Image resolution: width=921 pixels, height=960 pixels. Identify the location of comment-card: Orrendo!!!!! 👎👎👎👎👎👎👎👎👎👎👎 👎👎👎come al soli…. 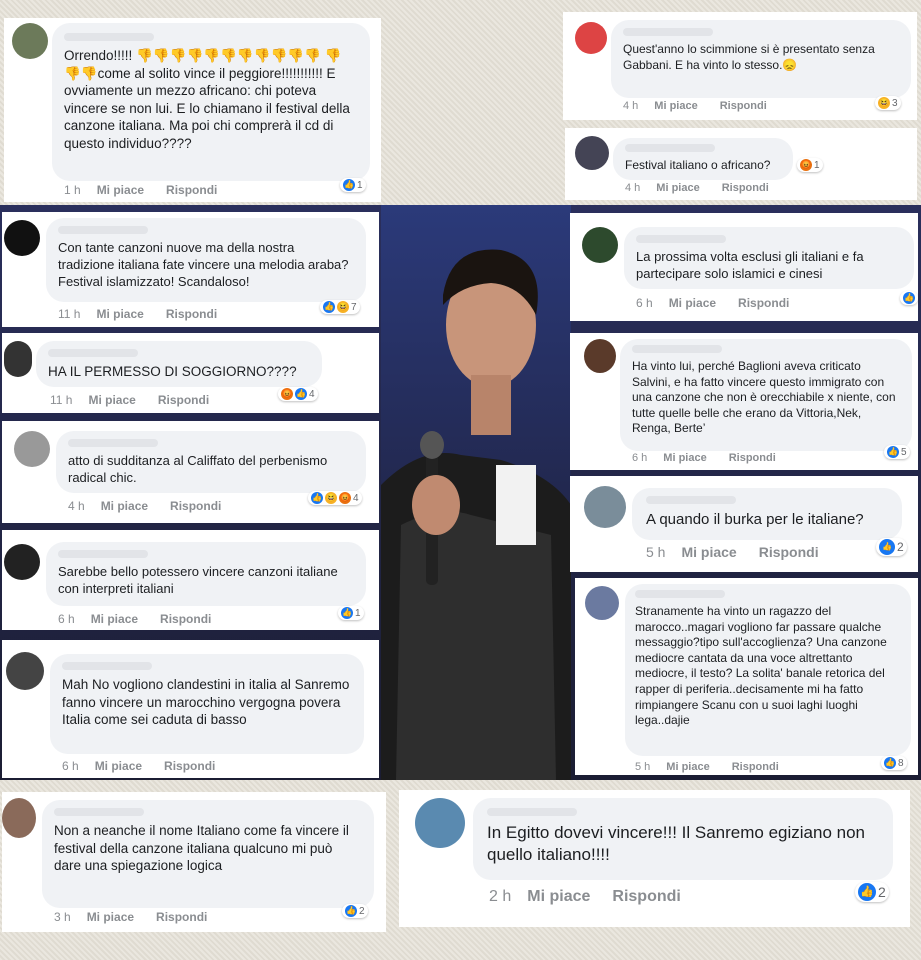
(192, 110).